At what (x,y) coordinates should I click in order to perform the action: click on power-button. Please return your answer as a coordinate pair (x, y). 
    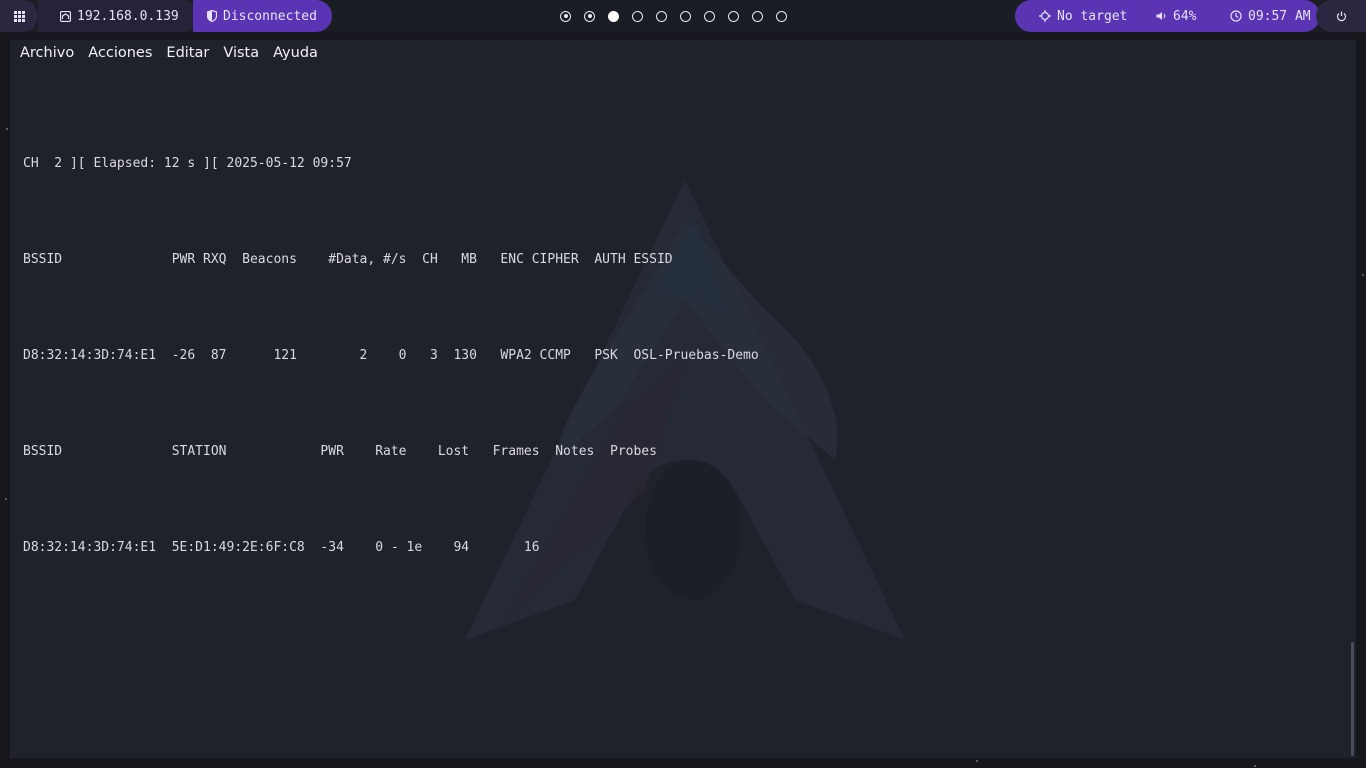
    Looking at the image, I should click on (1341, 16).